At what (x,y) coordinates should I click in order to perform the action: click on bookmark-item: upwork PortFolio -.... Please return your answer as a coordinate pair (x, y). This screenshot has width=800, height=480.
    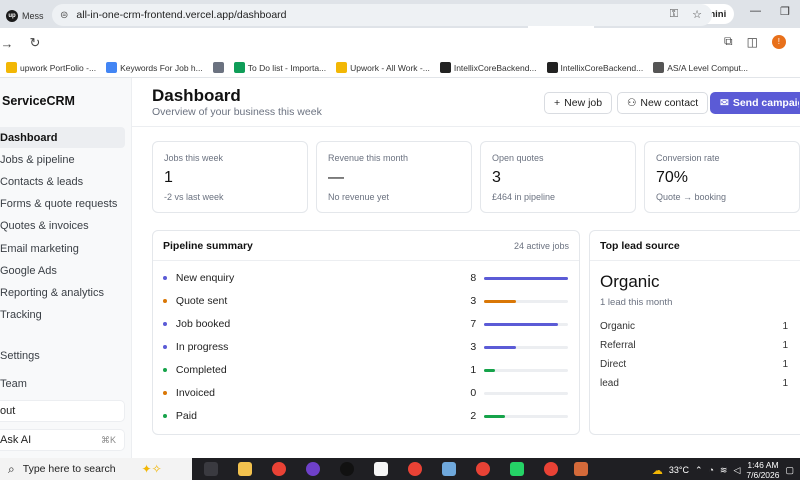
    Looking at the image, I should click on (51, 67).